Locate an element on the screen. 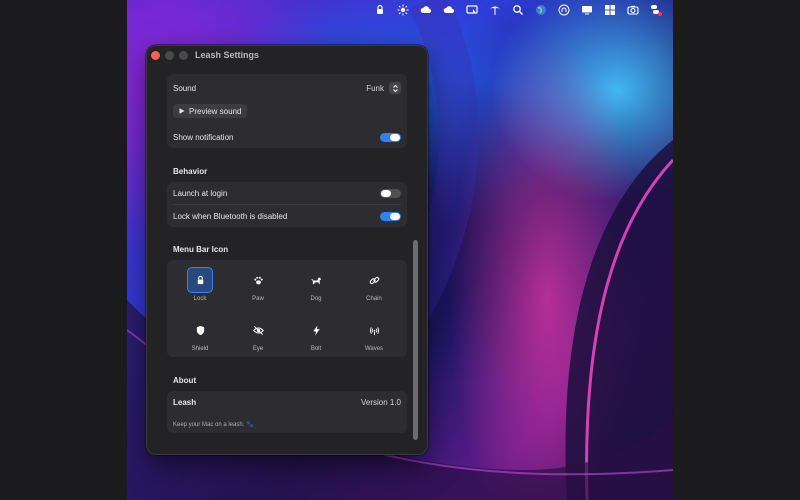 The image size is (800, 500). control-center-icon is located at coordinates (655, 9).